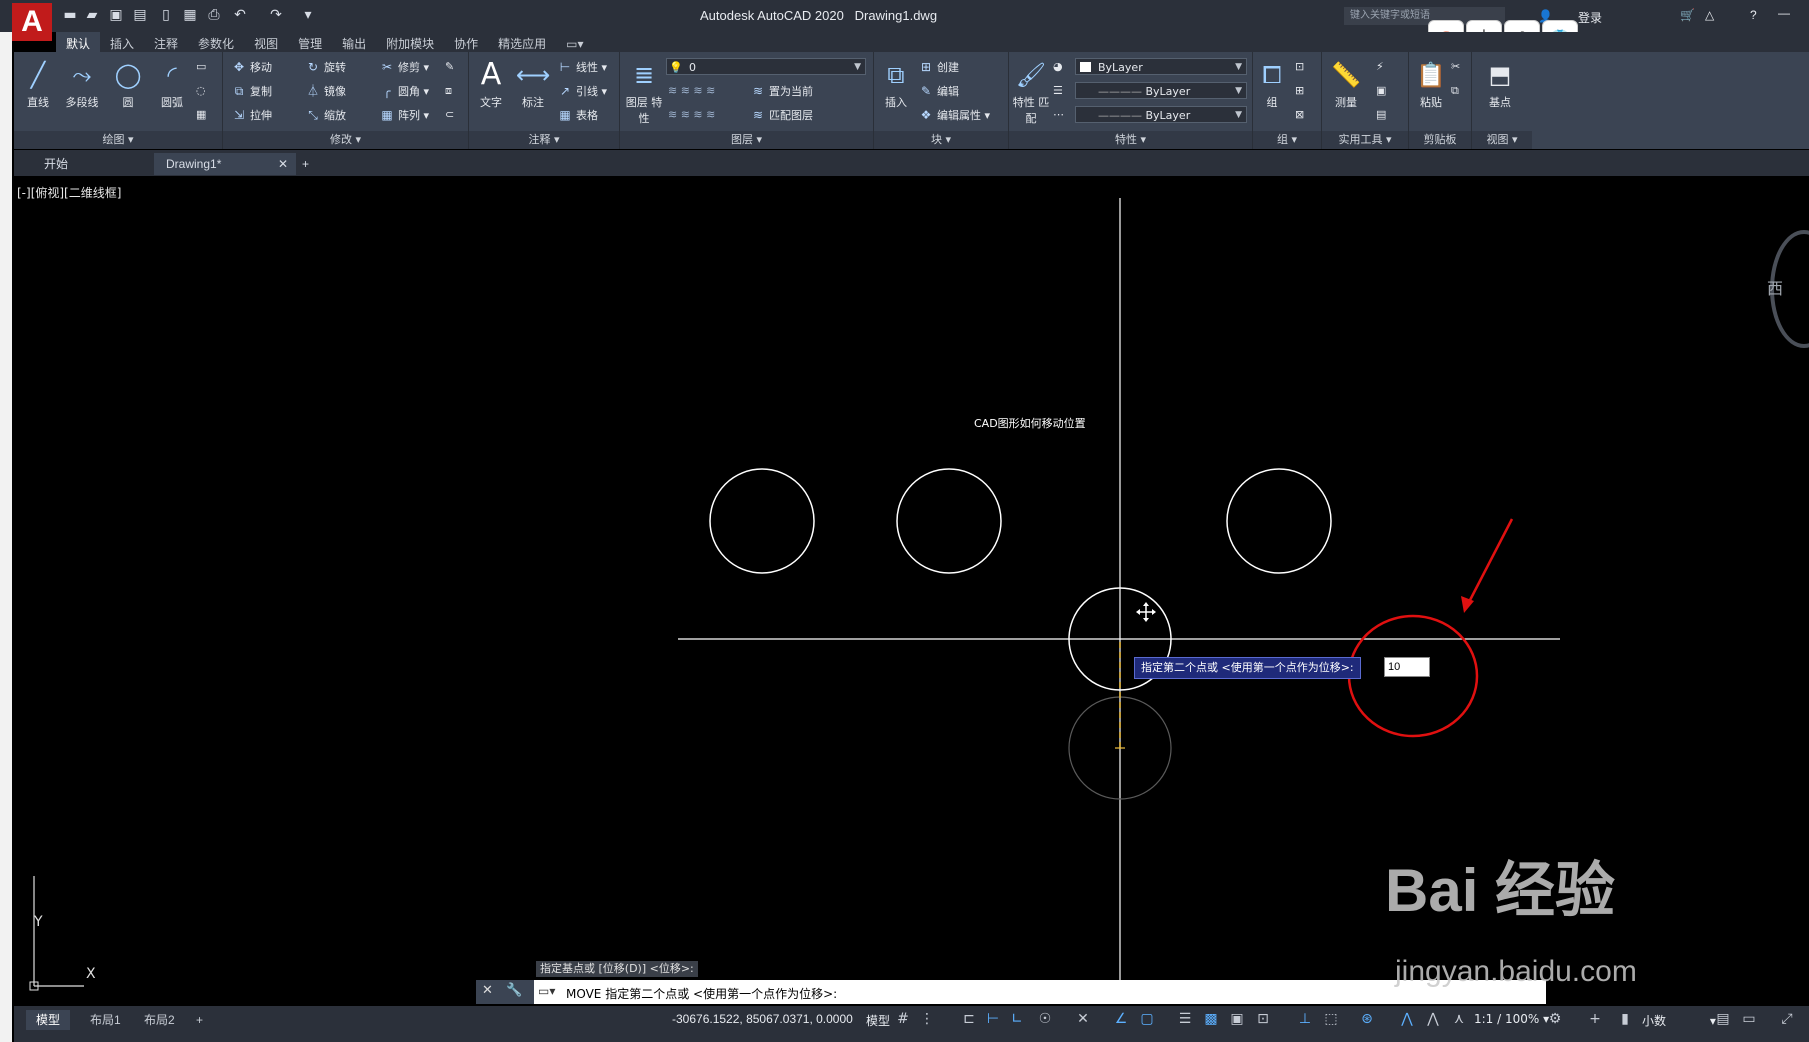  Describe the element at coordinates (266, 42) in the screenshot. I see `tab-view: 视图` at that location.